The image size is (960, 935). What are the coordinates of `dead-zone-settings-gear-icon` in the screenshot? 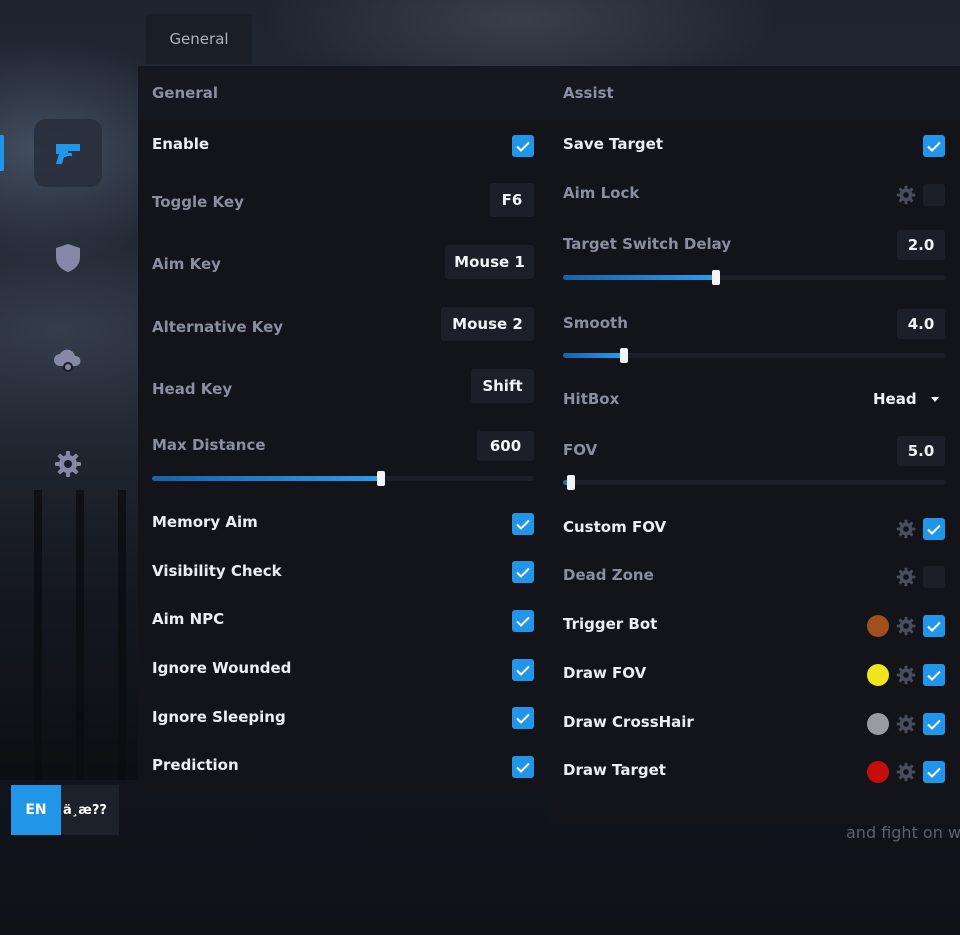 It's located at (906, 577).